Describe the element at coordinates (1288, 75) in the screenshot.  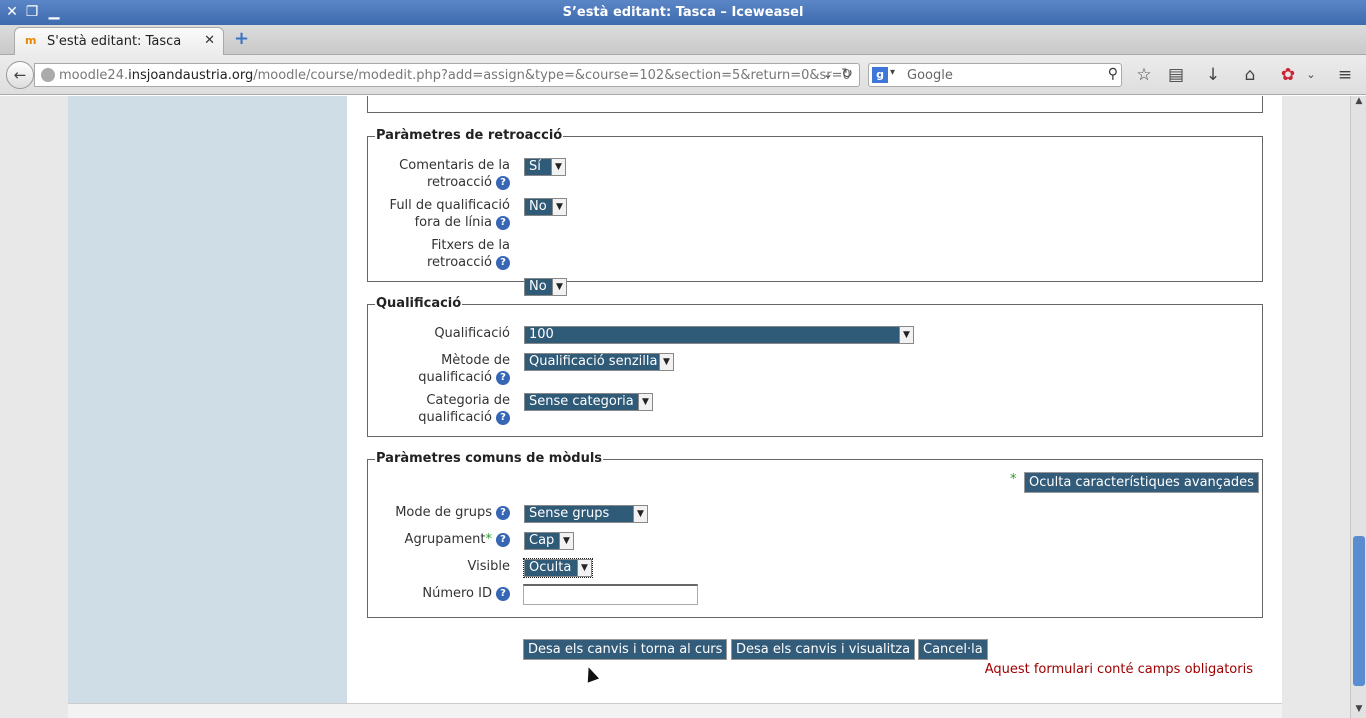
I see `addon-icon: ✿` at that location.